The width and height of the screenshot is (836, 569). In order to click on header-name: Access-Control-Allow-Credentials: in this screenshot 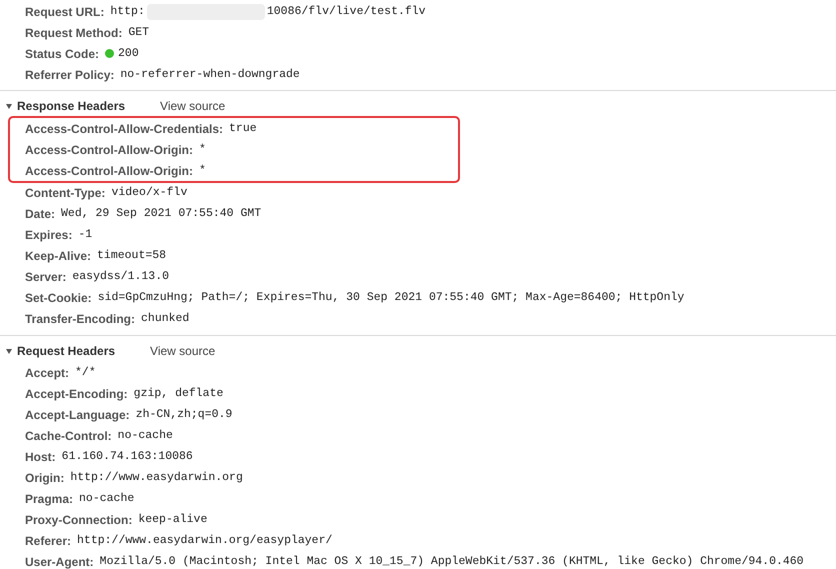, I will do `click(124, 129)`.